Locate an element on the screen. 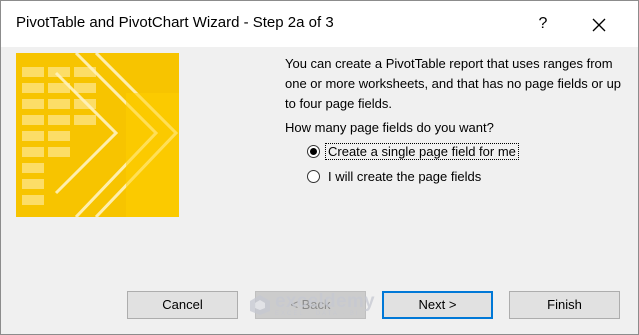 The image size is (639, 335). next-button: Next > is located at coordinates (437, 305).